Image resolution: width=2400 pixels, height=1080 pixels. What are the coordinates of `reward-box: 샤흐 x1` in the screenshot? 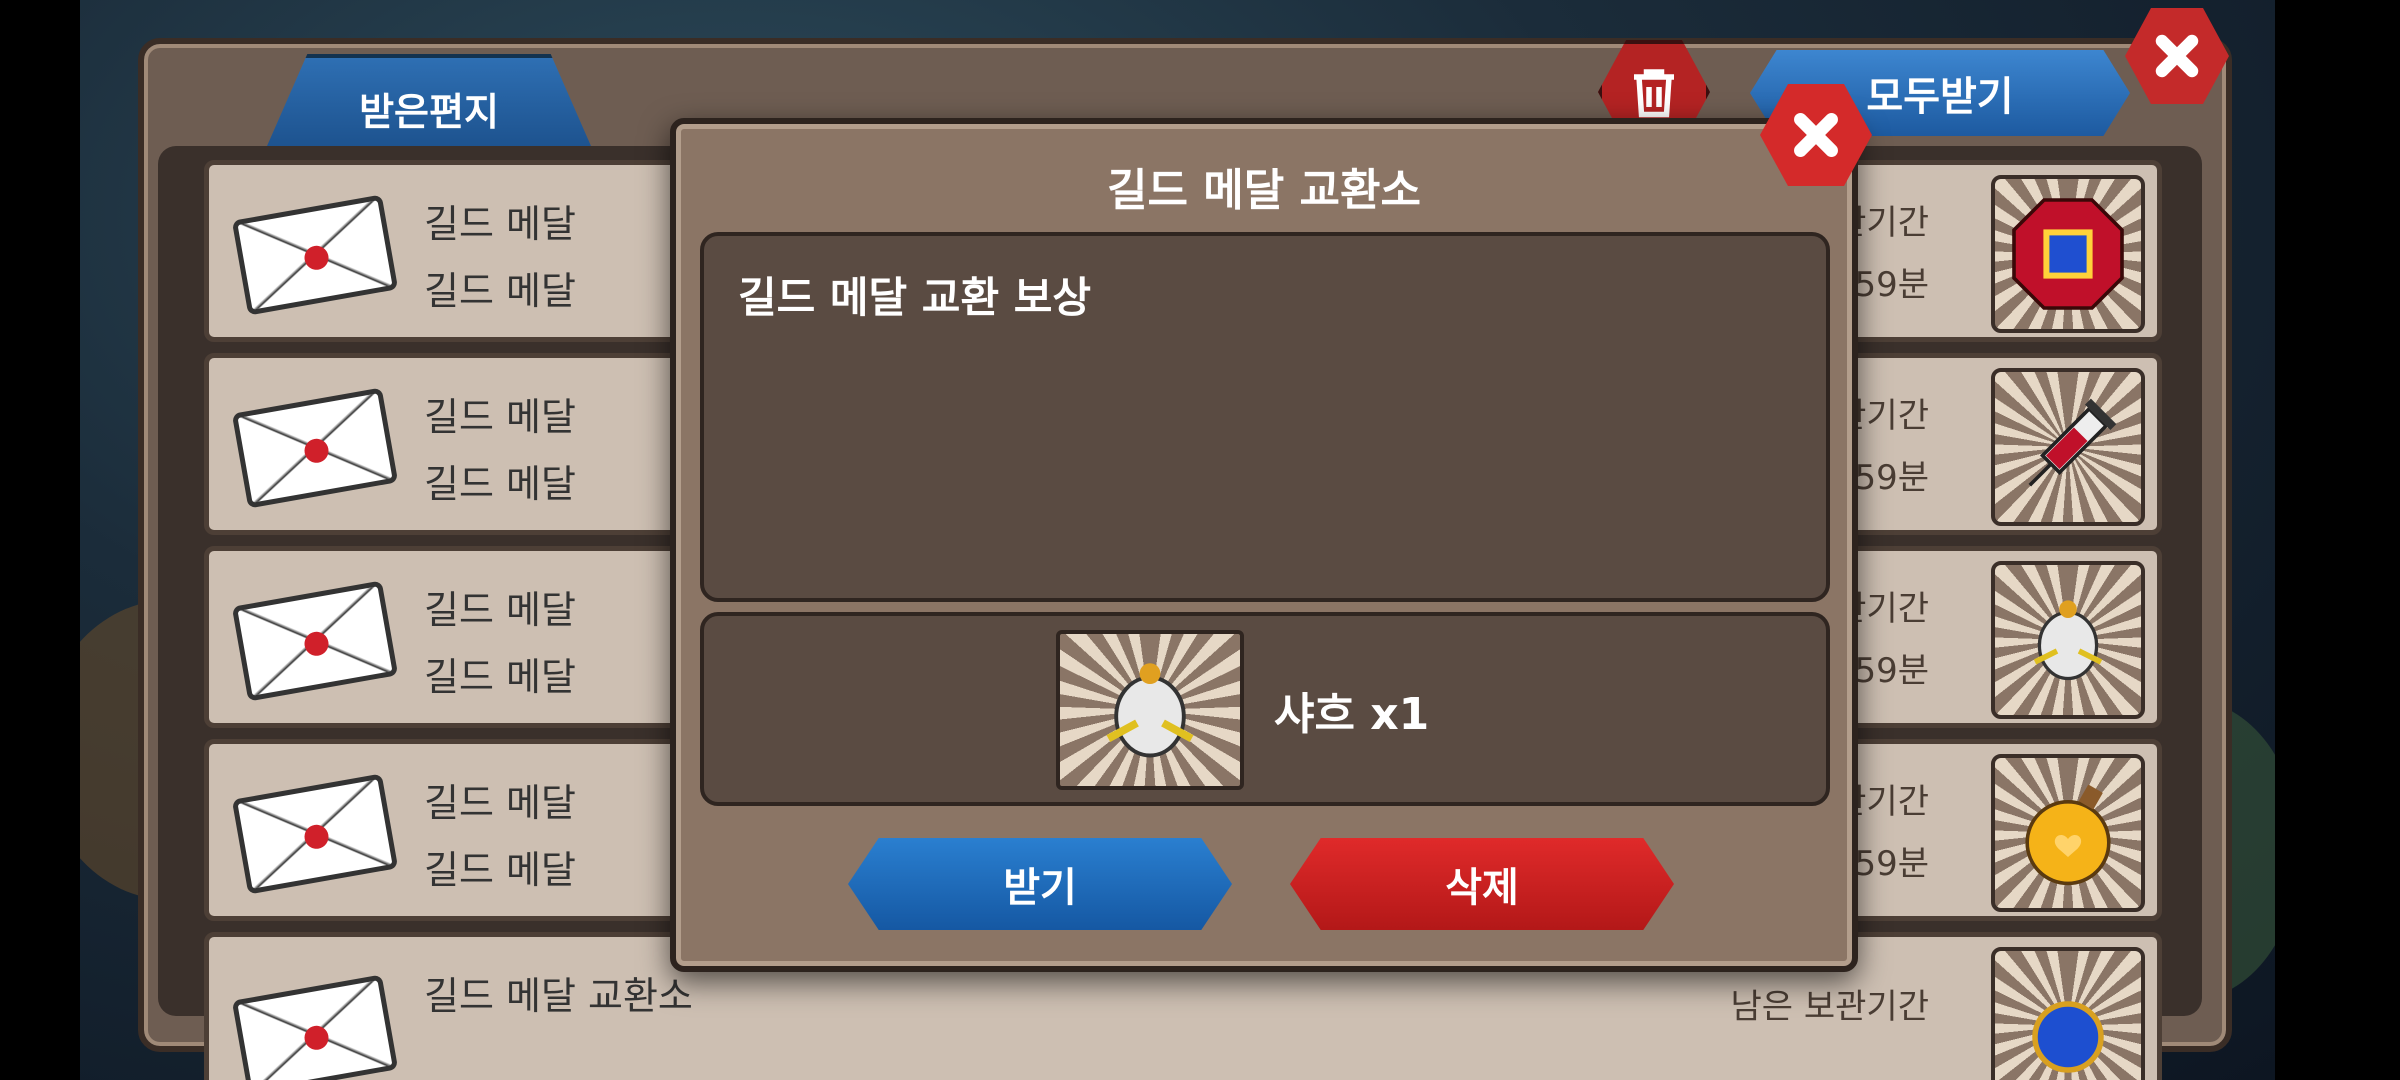 It's located at (1265, 709).